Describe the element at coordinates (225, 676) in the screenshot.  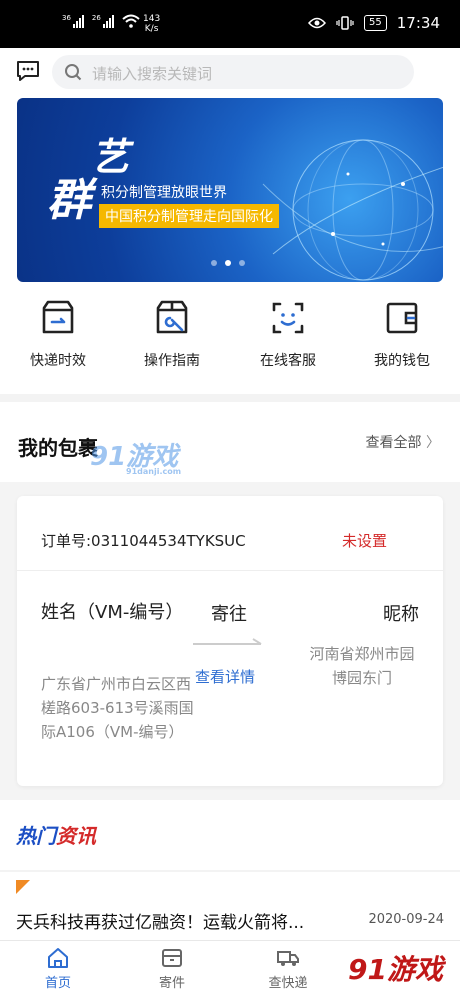
I see `view-detail-link: 查看详情` at that location.